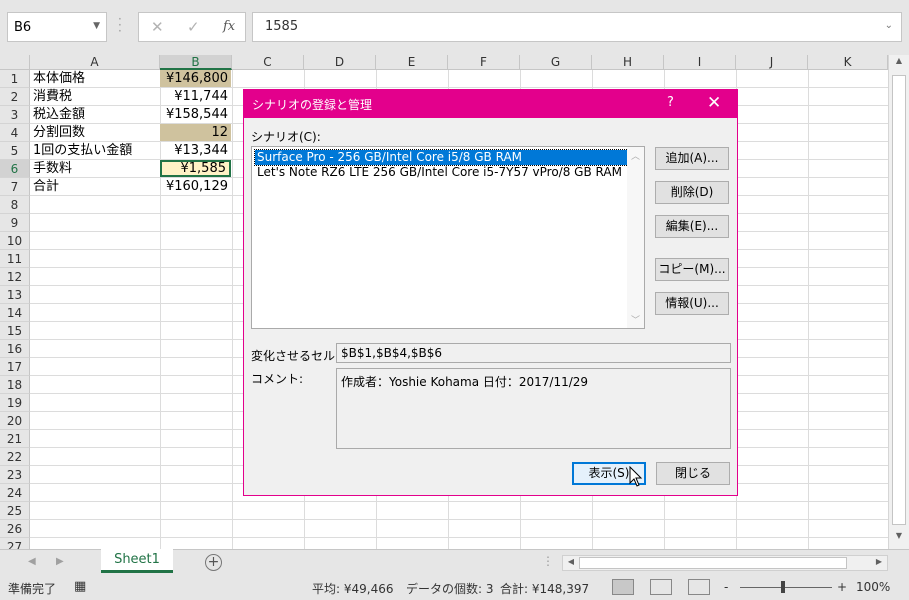 Image resolution: width=909 pixels, height=600 pixels. I want to click on cancel-icon: ✕, so click(157, 27).